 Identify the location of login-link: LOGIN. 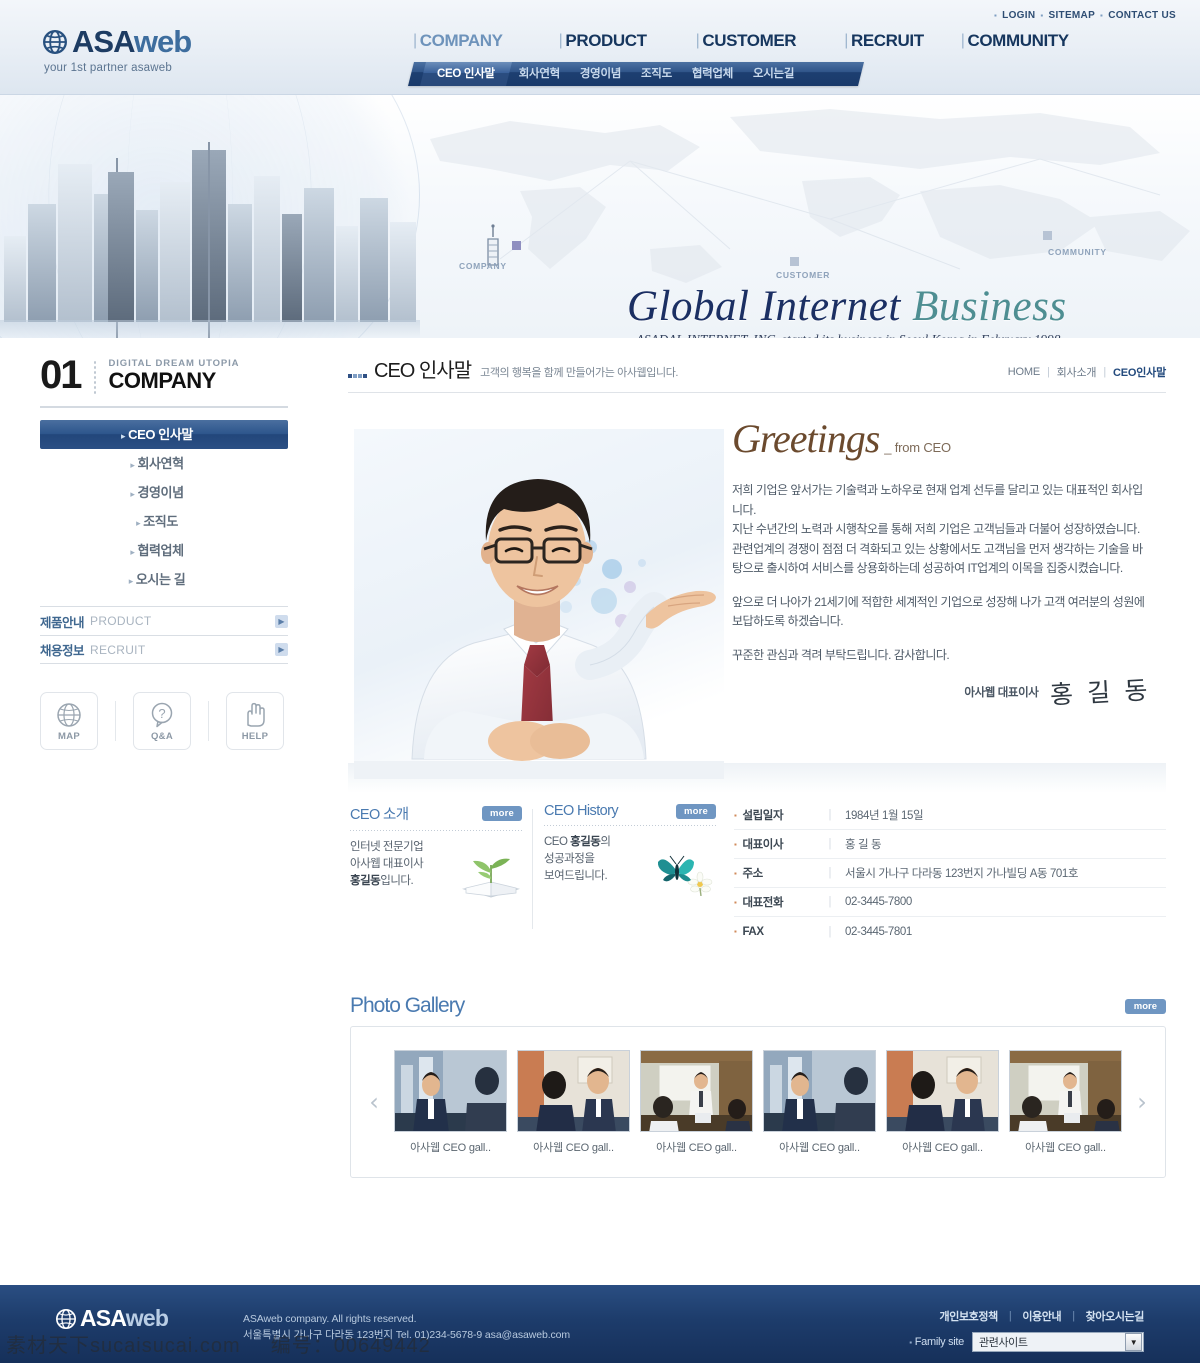
(1018, 15).